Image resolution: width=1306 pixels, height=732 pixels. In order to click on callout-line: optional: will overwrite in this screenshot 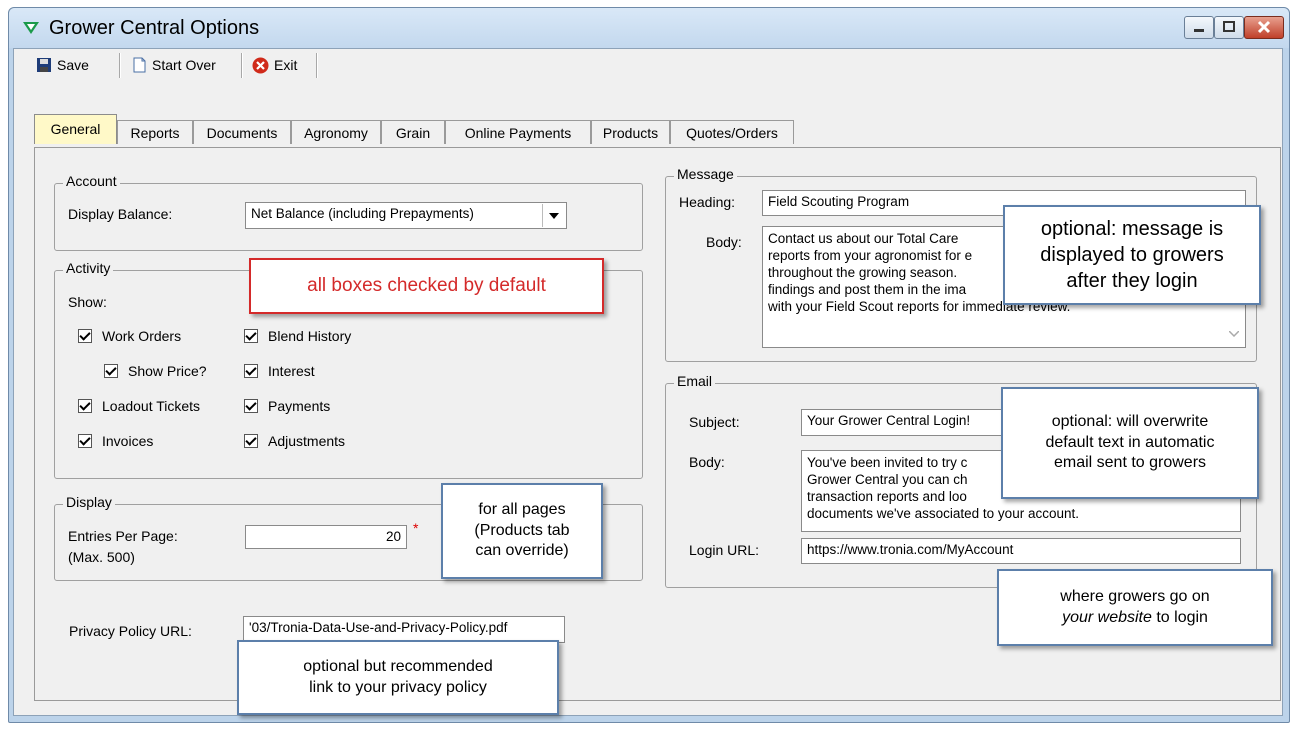, I will do `click(1130, 421)`.